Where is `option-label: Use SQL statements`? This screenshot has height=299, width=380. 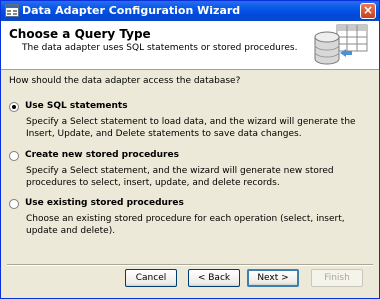 option-label: Use SQL statements is located at coordinates (76, 106).